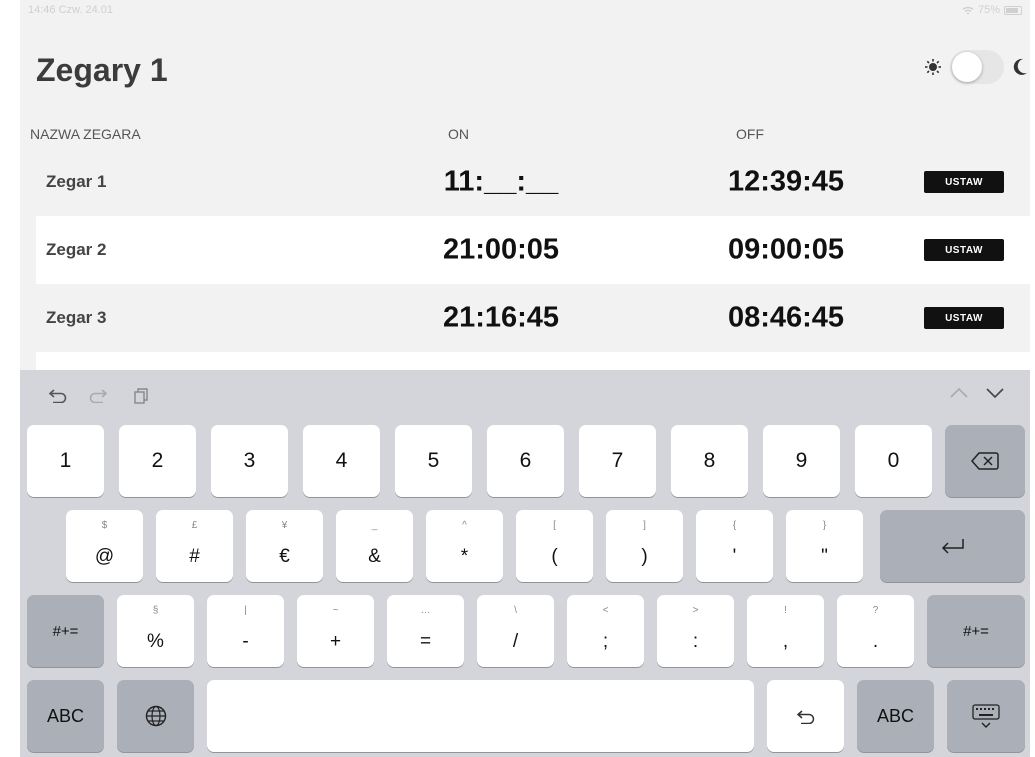  I want to click on abc-key: ABC, so click(65, 716).